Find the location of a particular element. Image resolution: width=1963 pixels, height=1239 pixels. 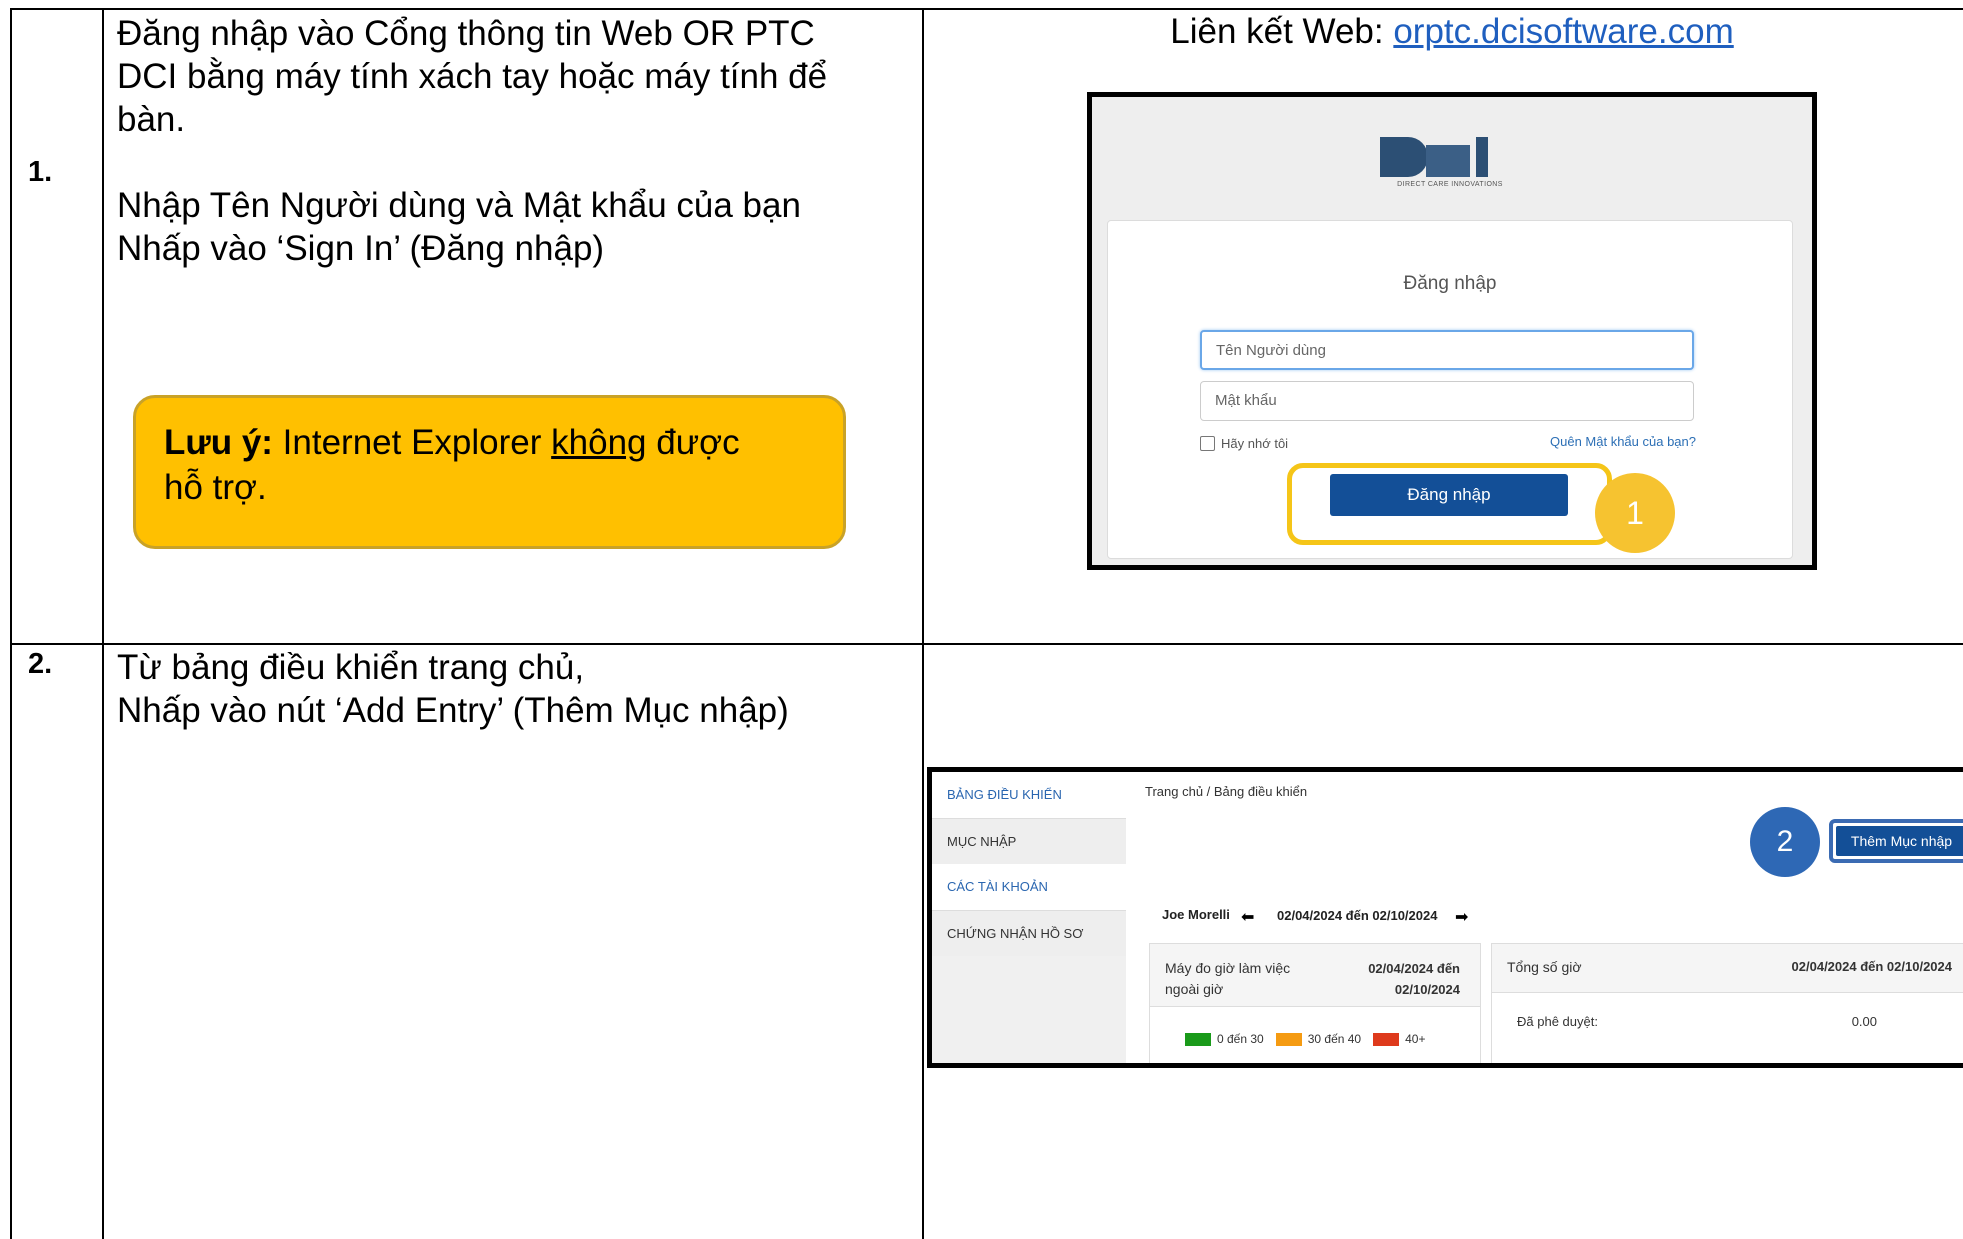

arrow-left-icon: ⬅ is located at coordinates (1247, 917).